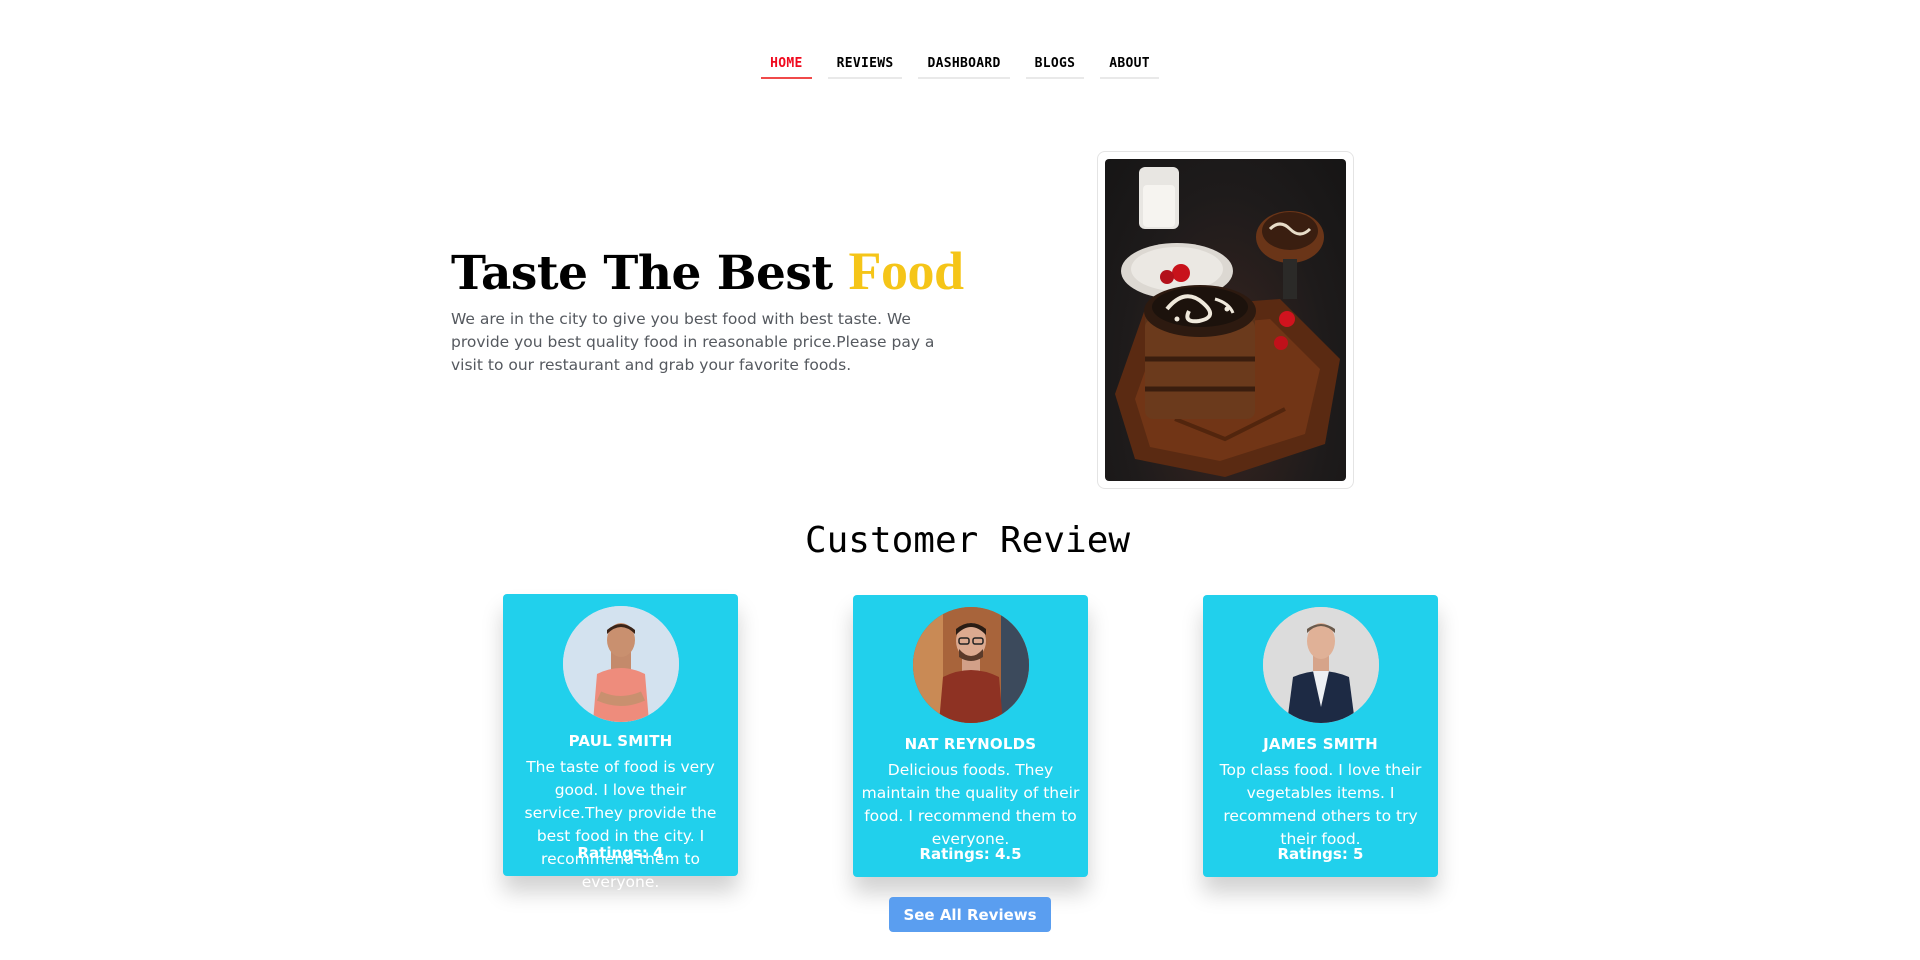 Image resolution: width=1920 pixels, height=960 pixels. Describe the element at coordinates (906, 271) in the screenshot. I see `hero-title-accent: Food` at that location.